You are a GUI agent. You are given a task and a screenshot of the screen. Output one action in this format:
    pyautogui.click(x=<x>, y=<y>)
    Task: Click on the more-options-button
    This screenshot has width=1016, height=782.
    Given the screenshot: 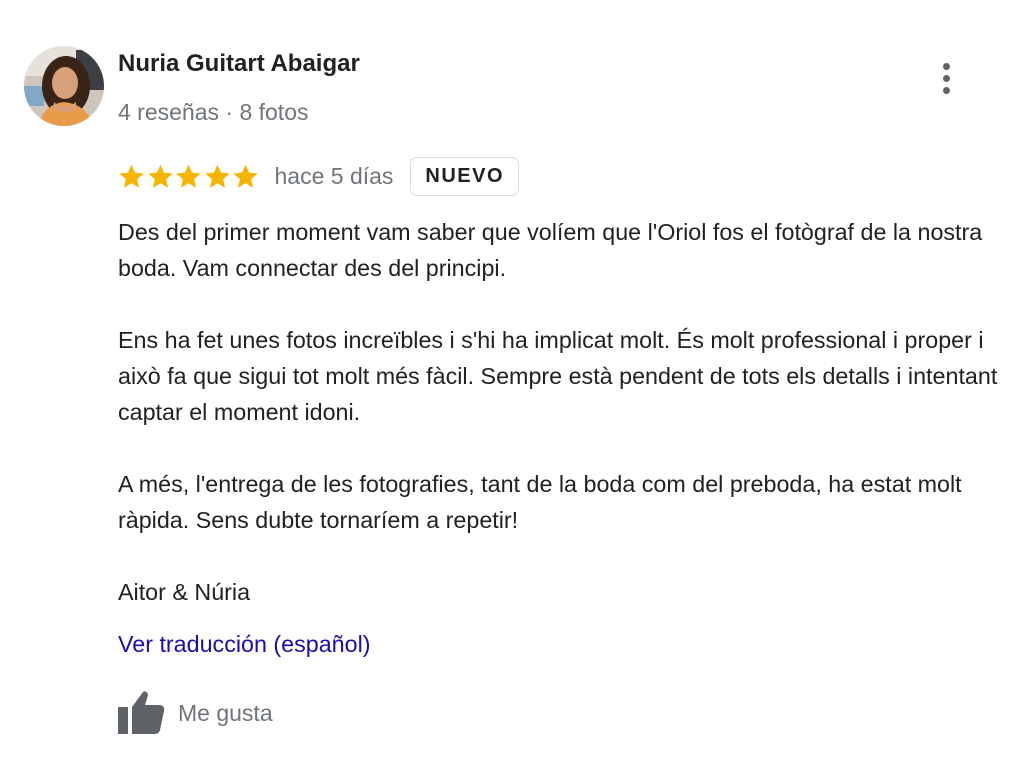 What is the action you would take?
    pyautogui.click(x=946, y=78)
    